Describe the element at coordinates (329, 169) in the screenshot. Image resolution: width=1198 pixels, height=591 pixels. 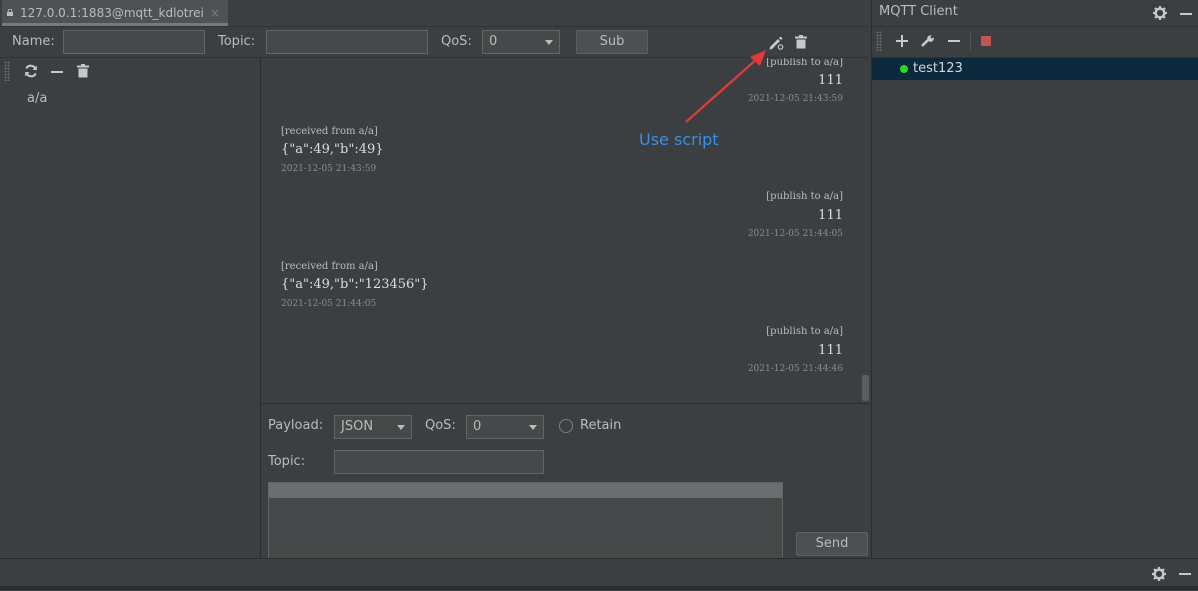
I see `message-time: 2021-12-05 21:43:59` at that location.